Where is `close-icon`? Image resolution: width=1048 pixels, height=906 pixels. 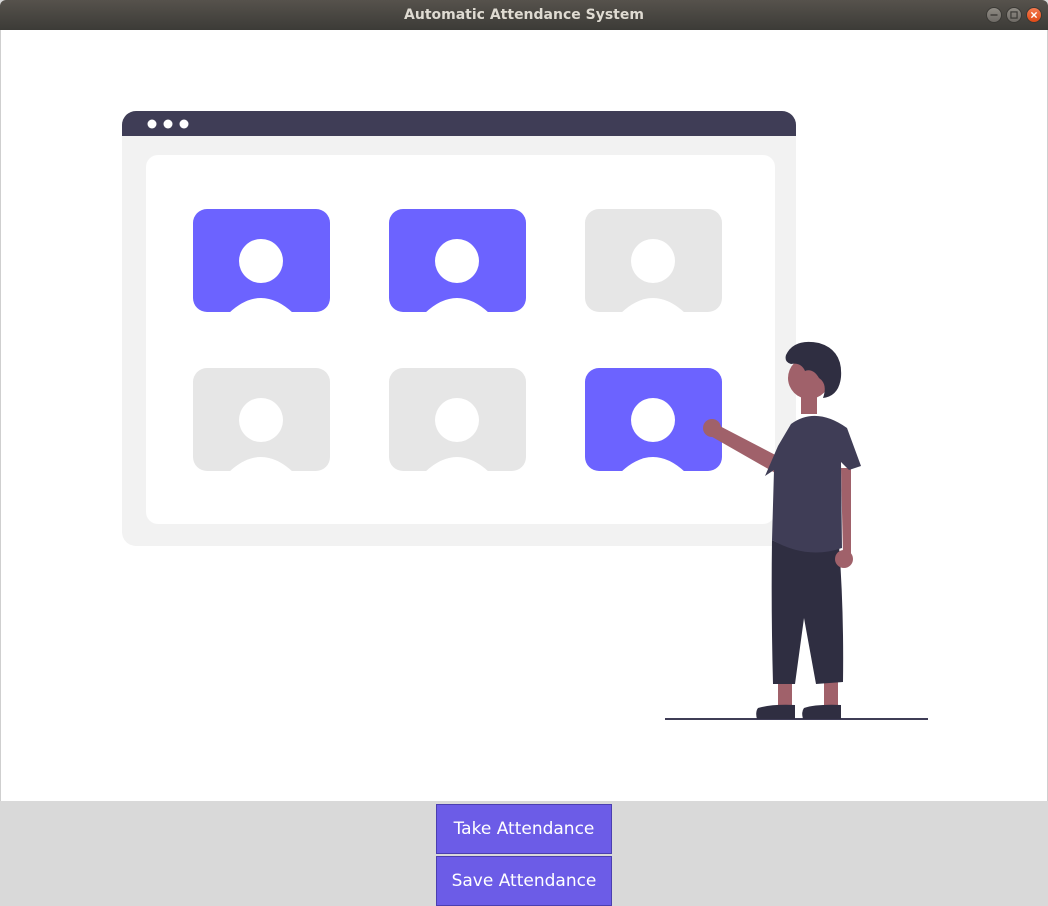 close-icon is located at coordinates (1034, 15).